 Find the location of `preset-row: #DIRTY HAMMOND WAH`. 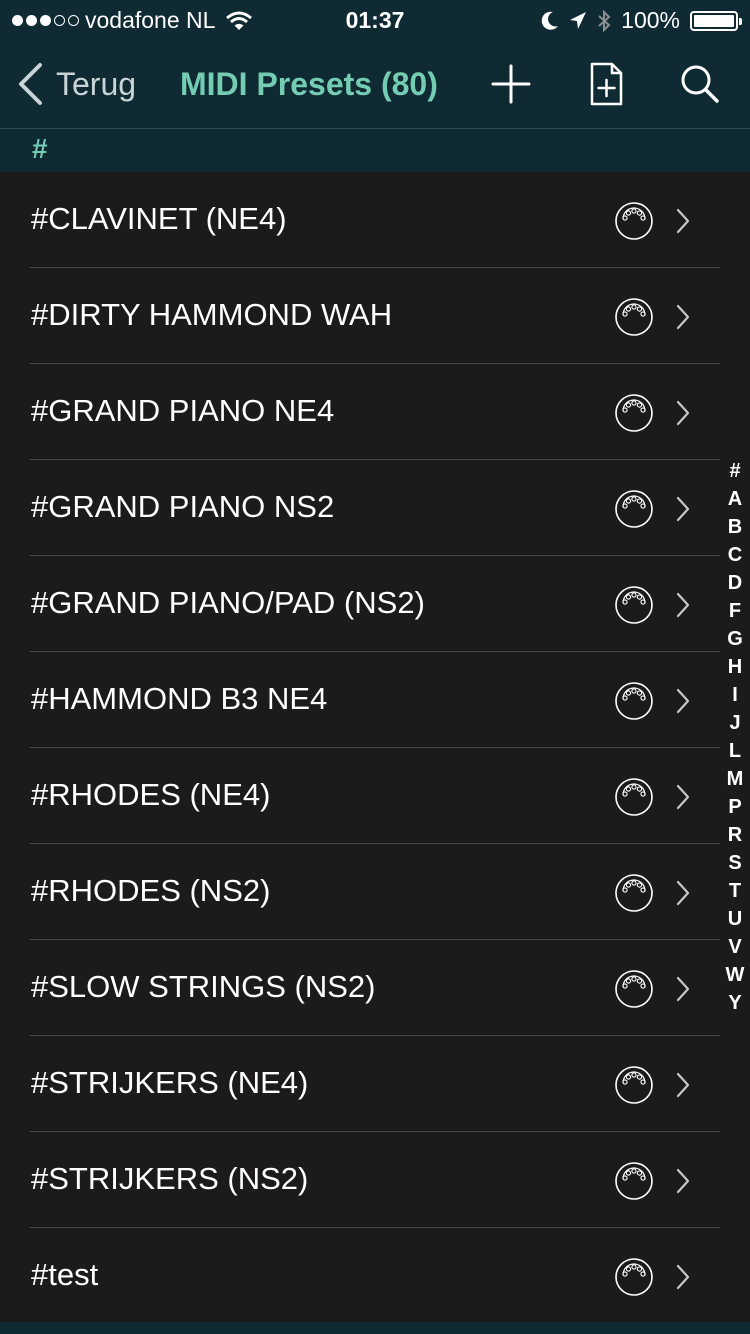

preset-row: #DIRTY HAMMOND WAH is located at coordinates (360, 316).